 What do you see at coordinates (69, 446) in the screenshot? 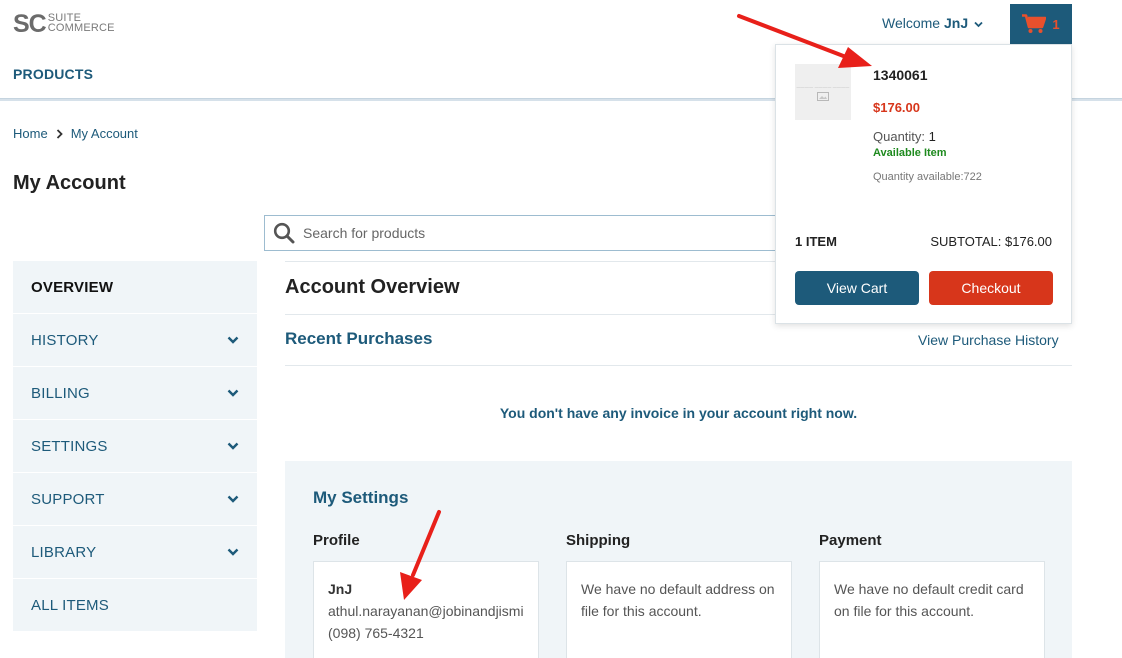
I see `sidebar-item-label: SETTINGS` at bounding box center [69, 446].